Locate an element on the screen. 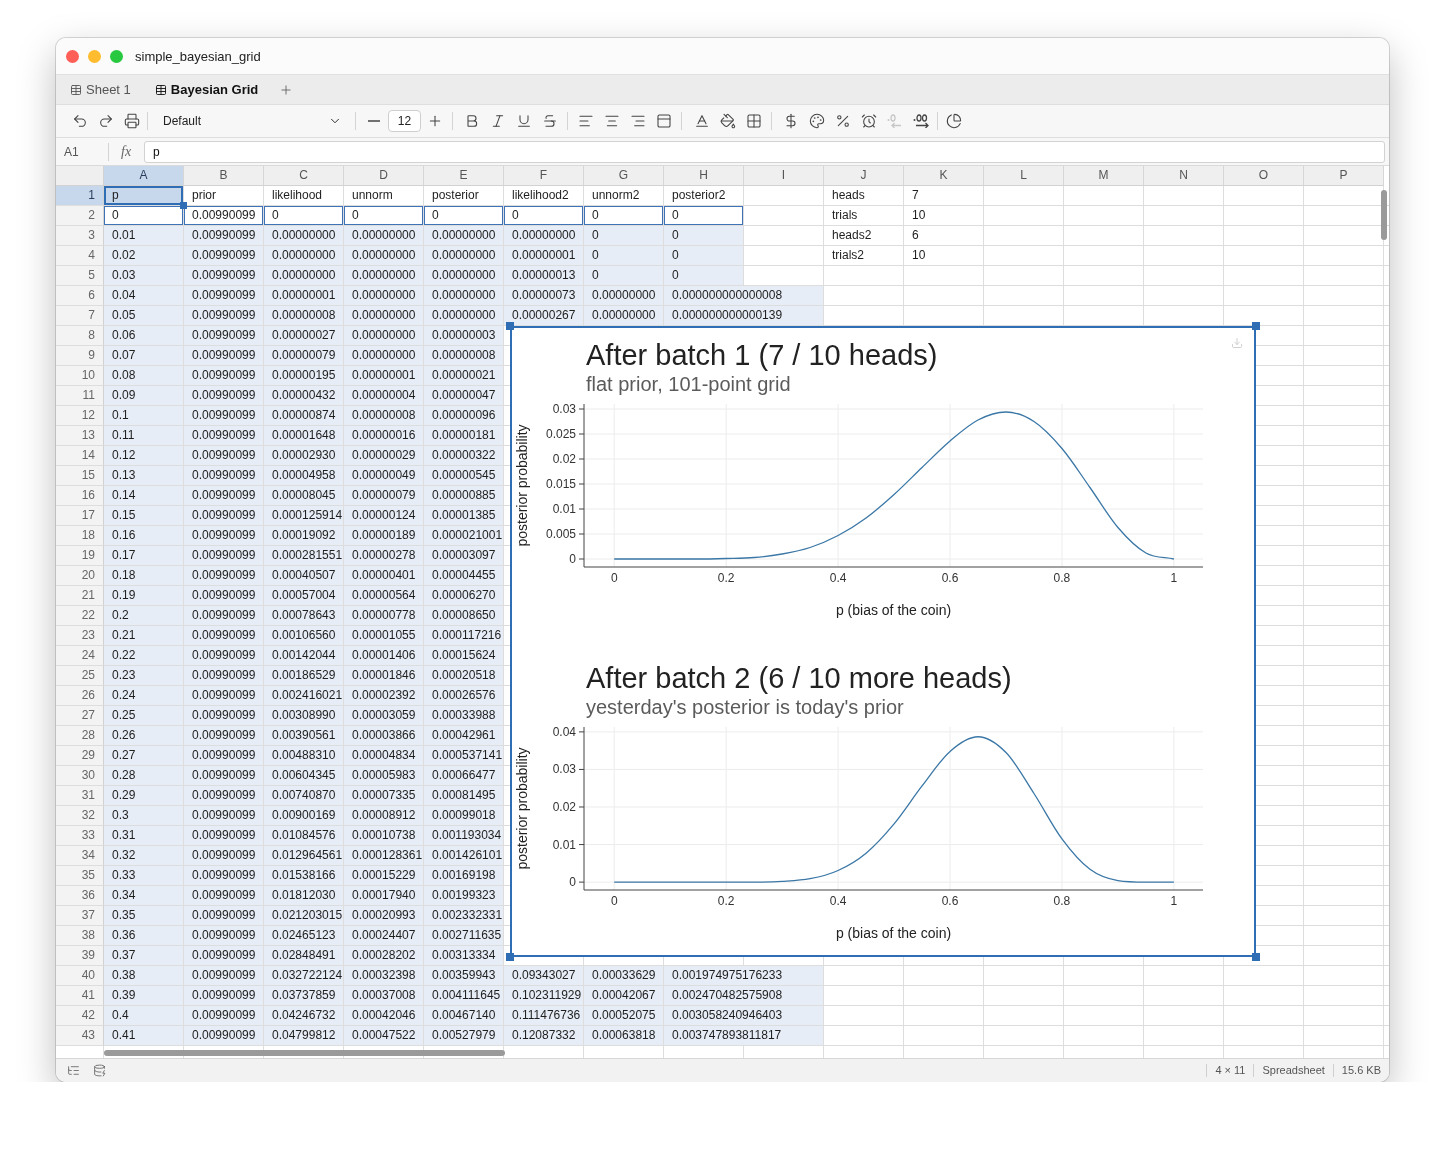  table-cell: 0.00000001 is located at coordinates (304, 296).